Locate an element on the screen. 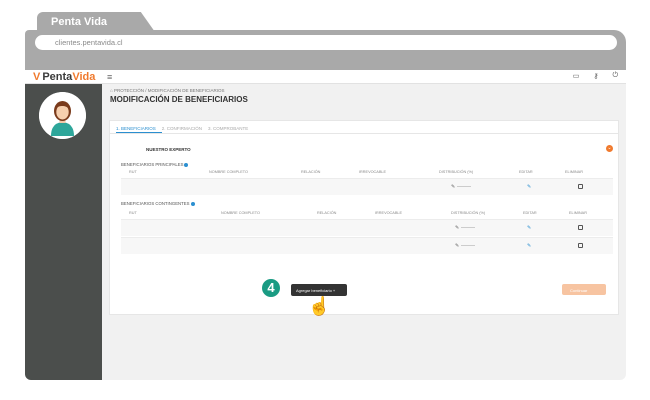 Image resolution: width=650 pixels, height=400 pixels. hamburger-icon: ≡ is located at coordinates (109, 77).